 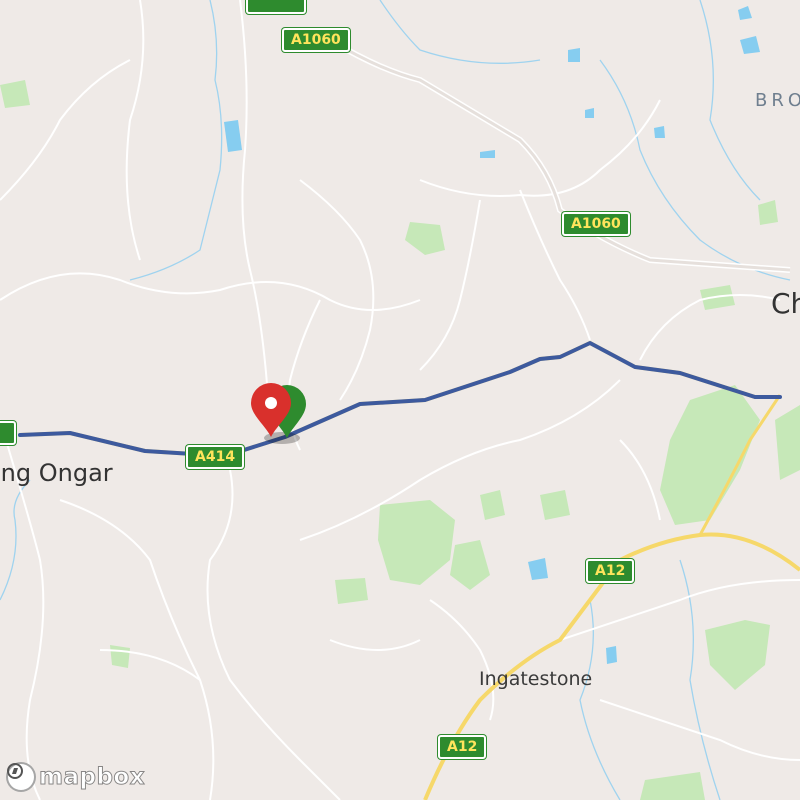 I want to click on mapbox-logo: mapbox, so click(x=75, y=777).